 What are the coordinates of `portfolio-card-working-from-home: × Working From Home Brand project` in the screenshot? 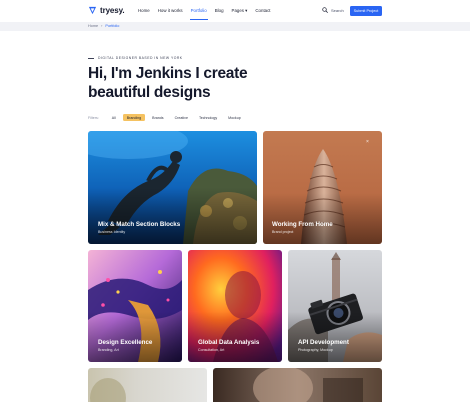 It's located at (322, 187).